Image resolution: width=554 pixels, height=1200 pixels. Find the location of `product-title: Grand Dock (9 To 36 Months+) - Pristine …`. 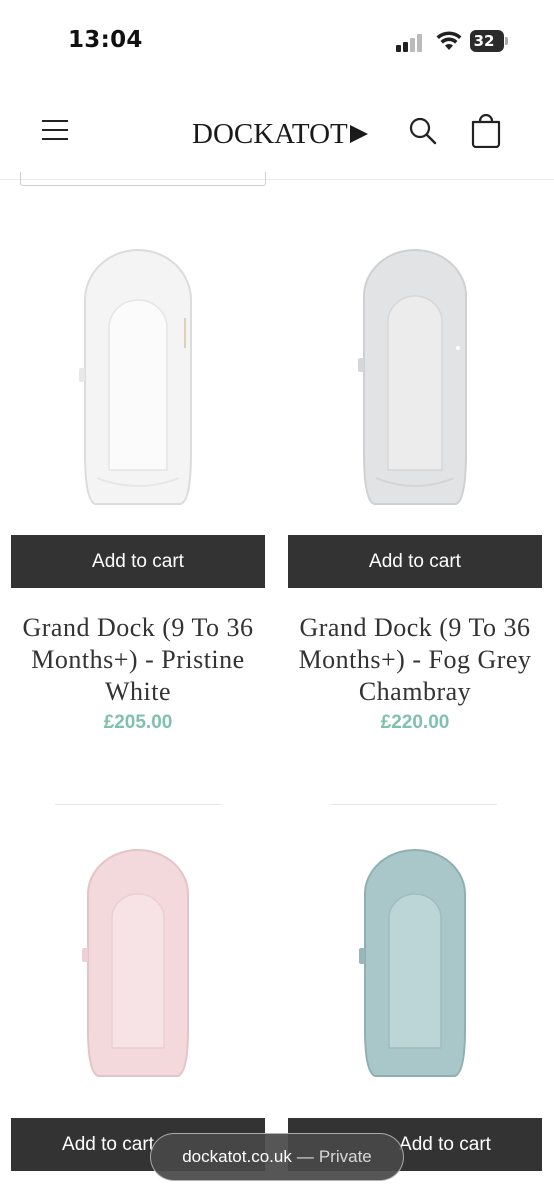

product-title: Grand Dock (9 To 36 Months+) - Pristine … is located at coordinates (138, 660).